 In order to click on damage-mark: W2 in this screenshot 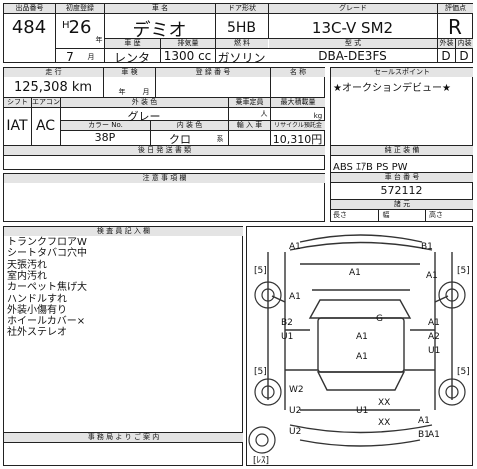, I will do `click(296, 390)`.